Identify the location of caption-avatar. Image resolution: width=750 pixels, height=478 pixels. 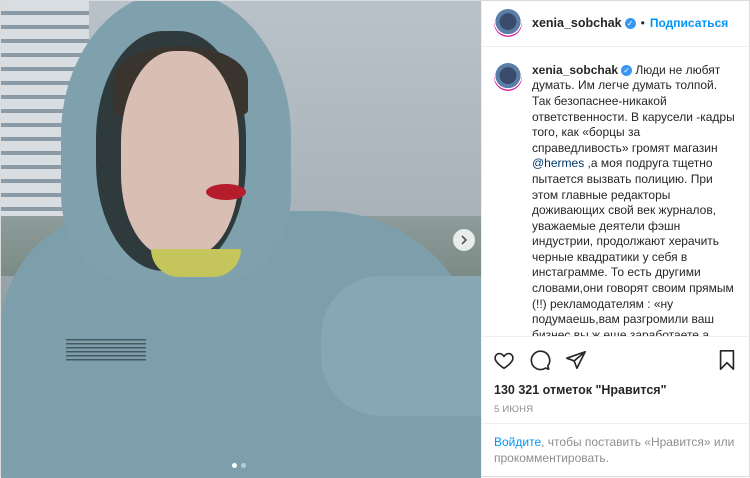
(508, 76).